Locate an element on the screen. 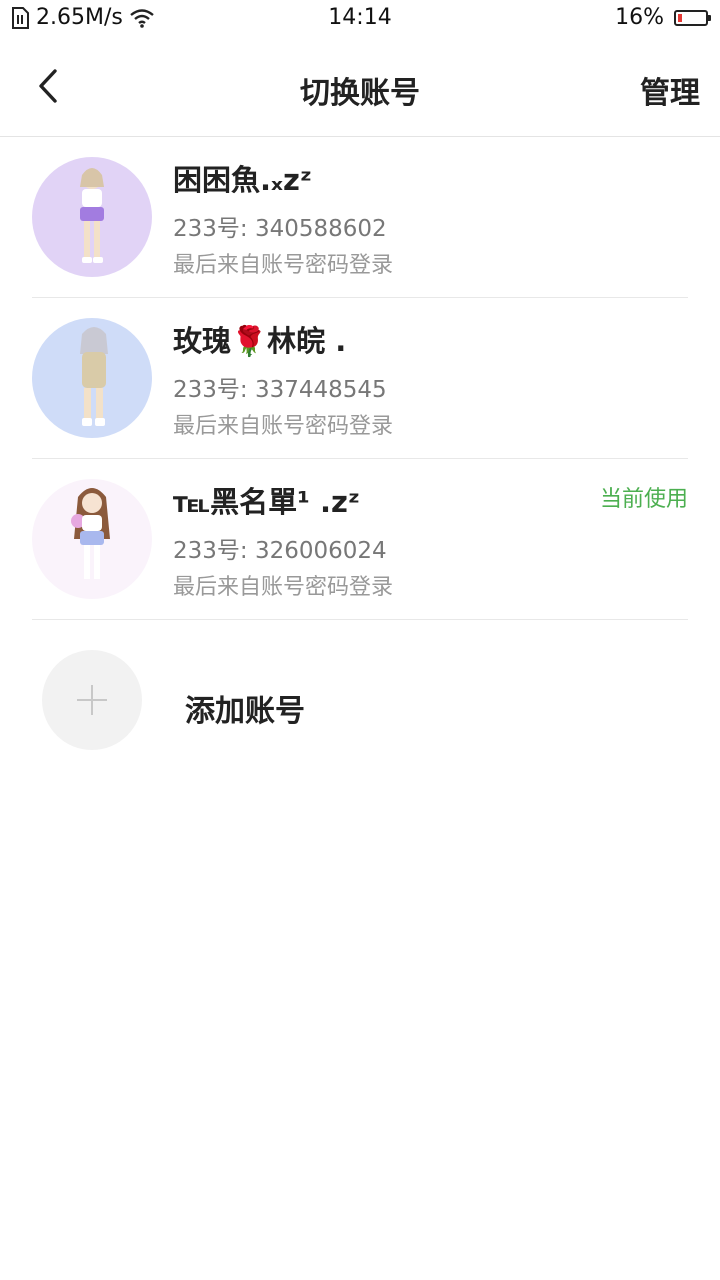 This screenshot has width=720, height=1280. page-title: 切换账号 is located at coordinates (360, 93).